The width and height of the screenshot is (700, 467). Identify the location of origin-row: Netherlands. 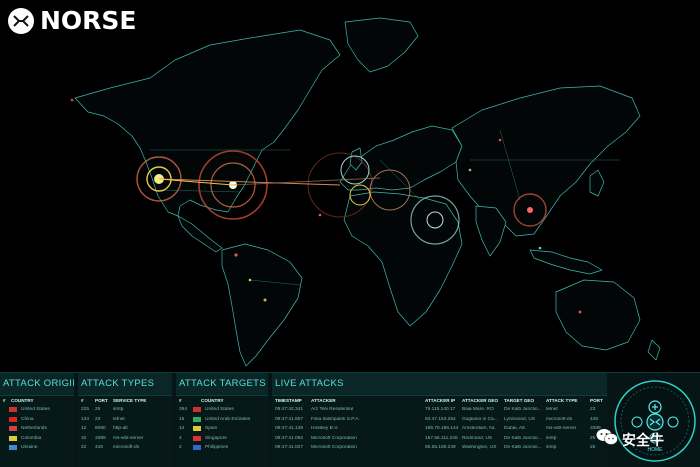
(37, 429).